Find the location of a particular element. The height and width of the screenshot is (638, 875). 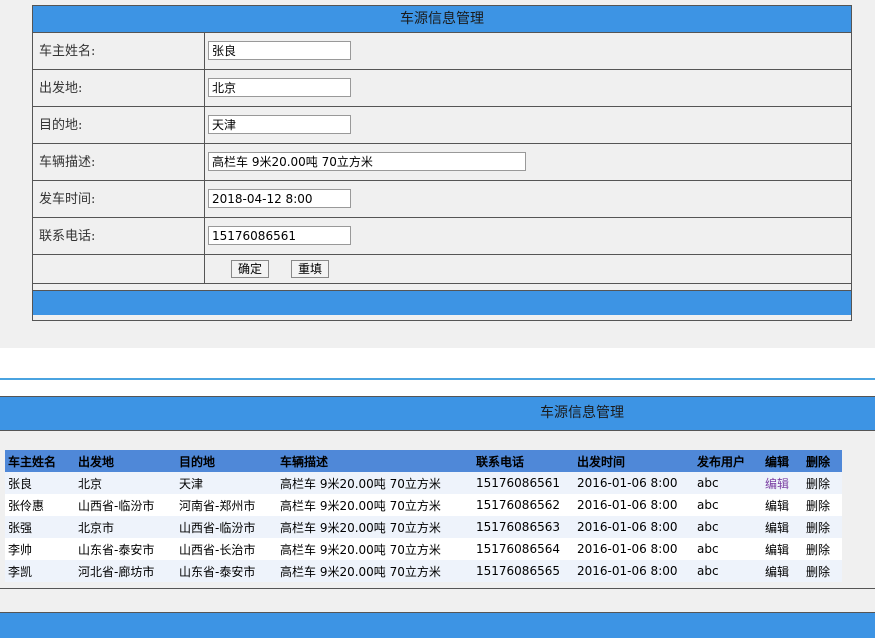

cell-phone: 15176086565 is located at coordinates (523, 571).